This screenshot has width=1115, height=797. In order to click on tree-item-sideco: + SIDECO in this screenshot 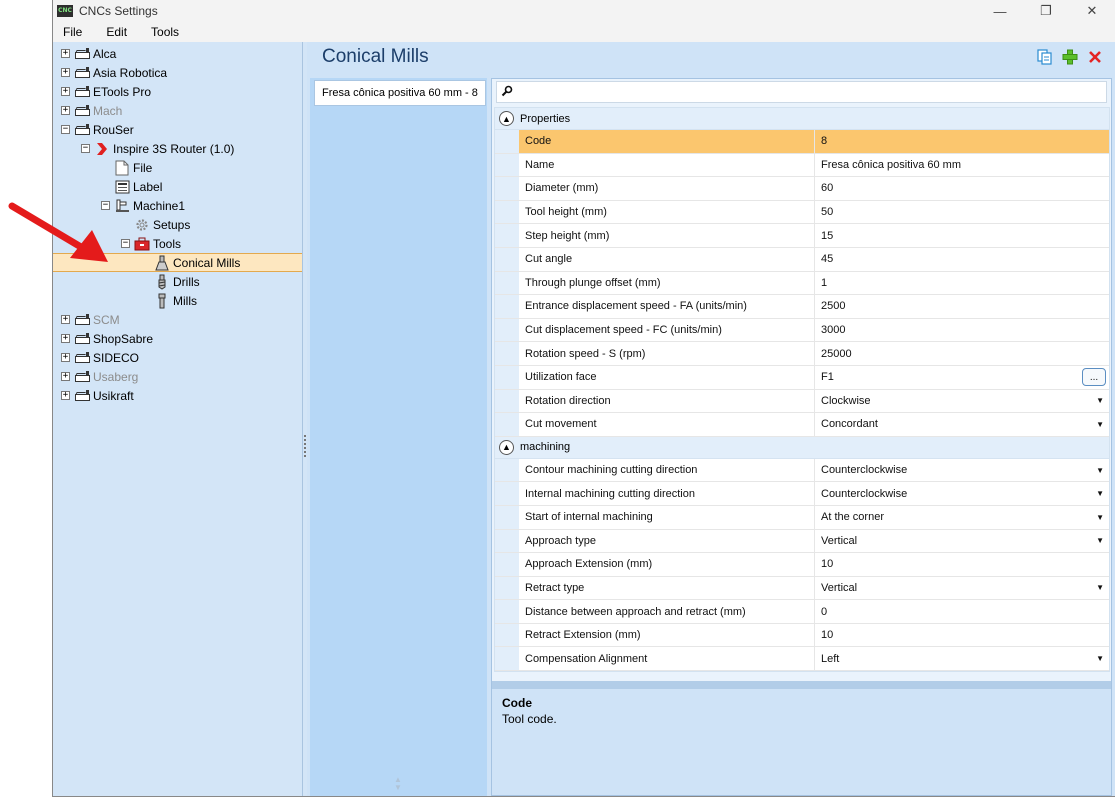, I will do `click(177, 357)`.